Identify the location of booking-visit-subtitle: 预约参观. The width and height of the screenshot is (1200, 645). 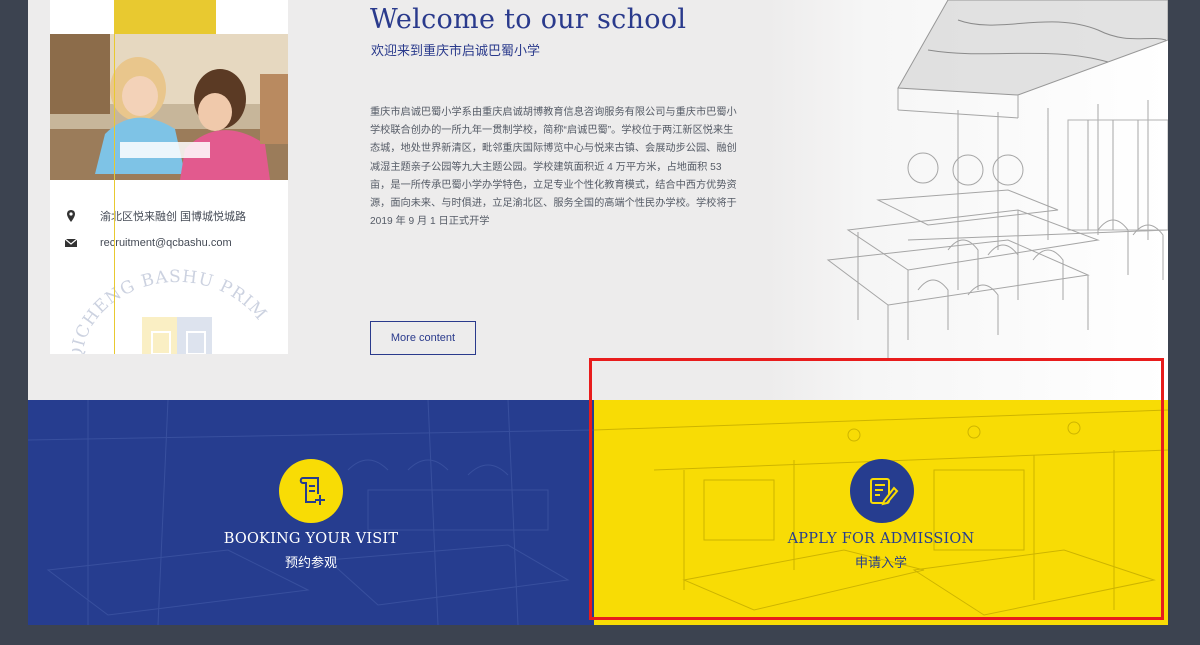
(310, 562).